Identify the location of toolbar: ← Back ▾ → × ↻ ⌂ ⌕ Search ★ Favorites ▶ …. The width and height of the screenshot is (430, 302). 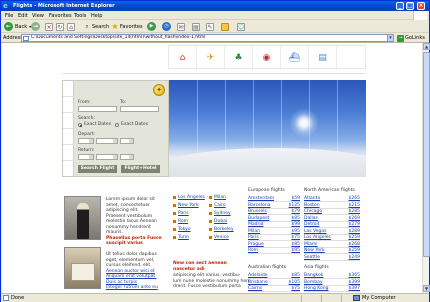
(215, 26).